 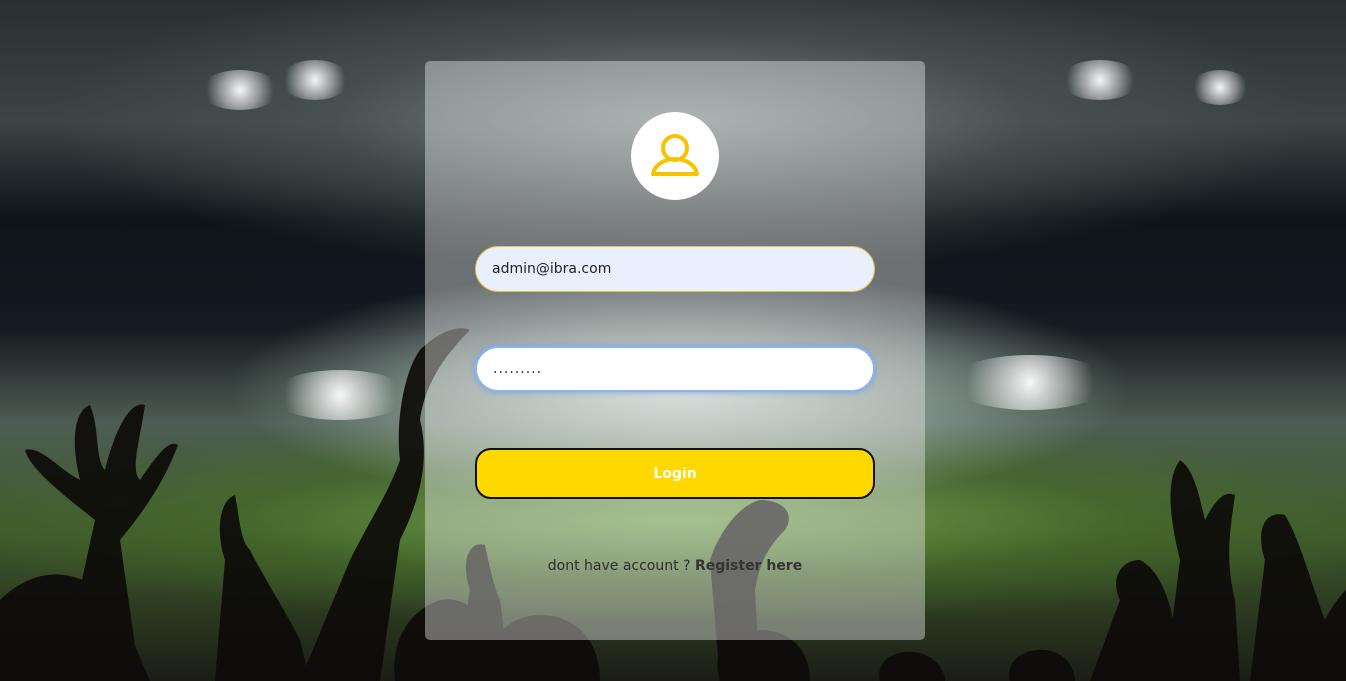 I want to click on password-input, so click(x=675, y=369).